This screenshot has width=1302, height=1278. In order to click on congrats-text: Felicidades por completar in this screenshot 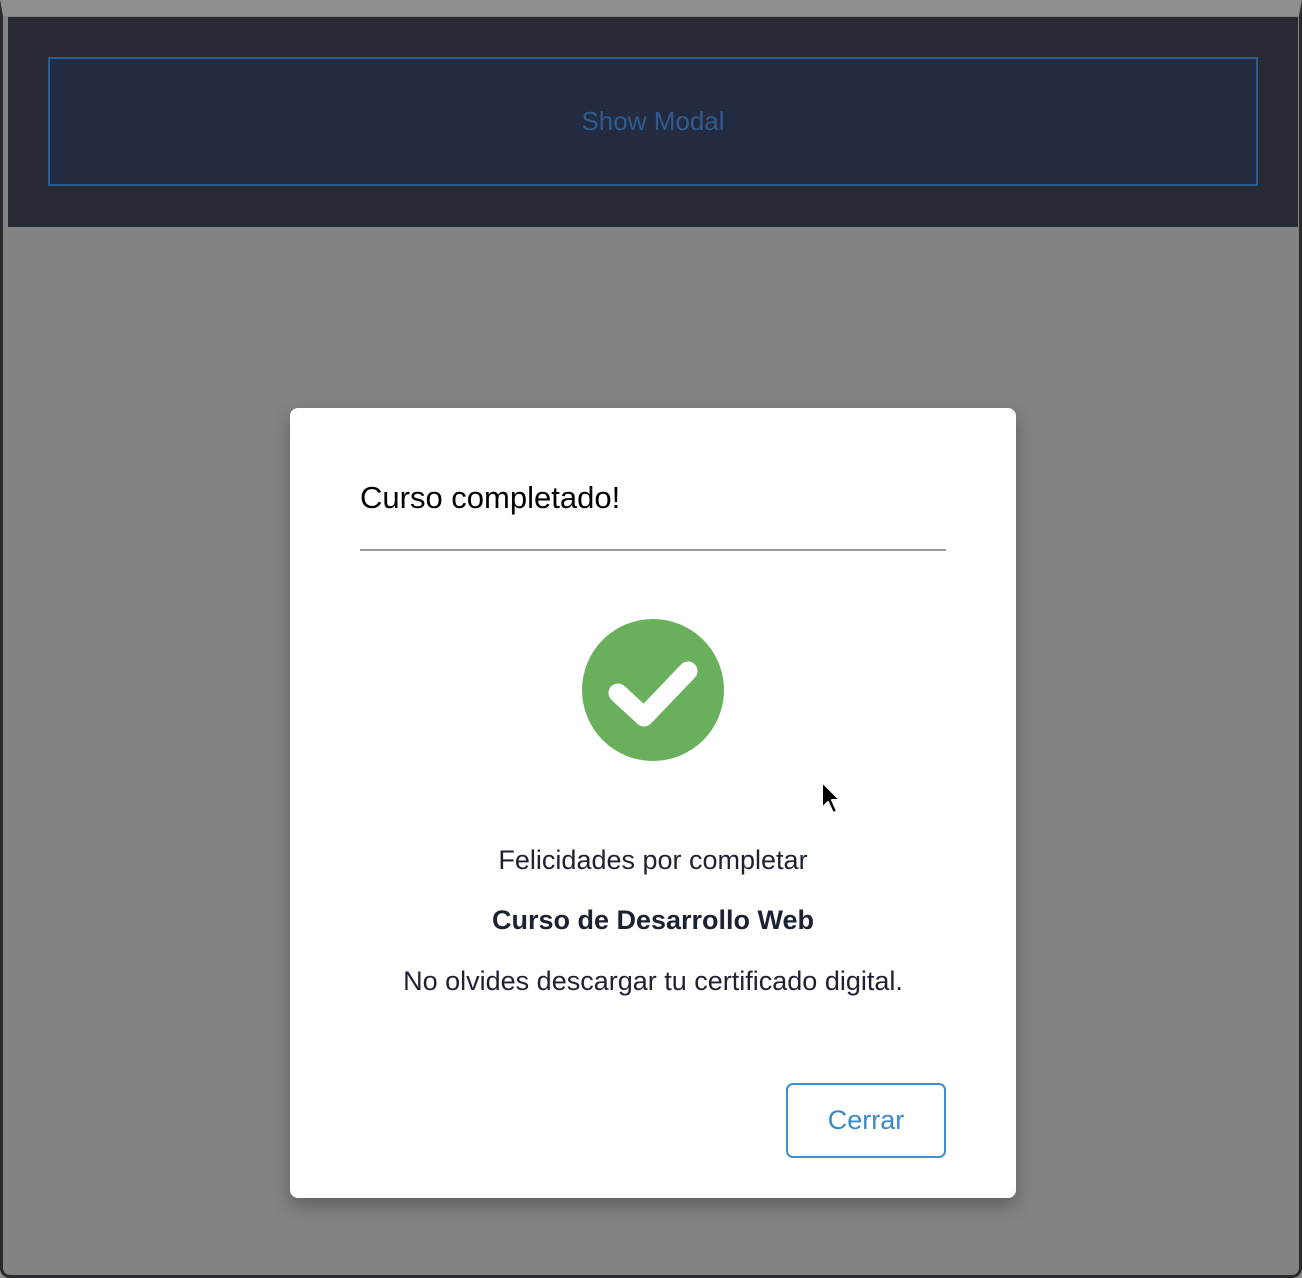, I will do `click(653, 860)`.